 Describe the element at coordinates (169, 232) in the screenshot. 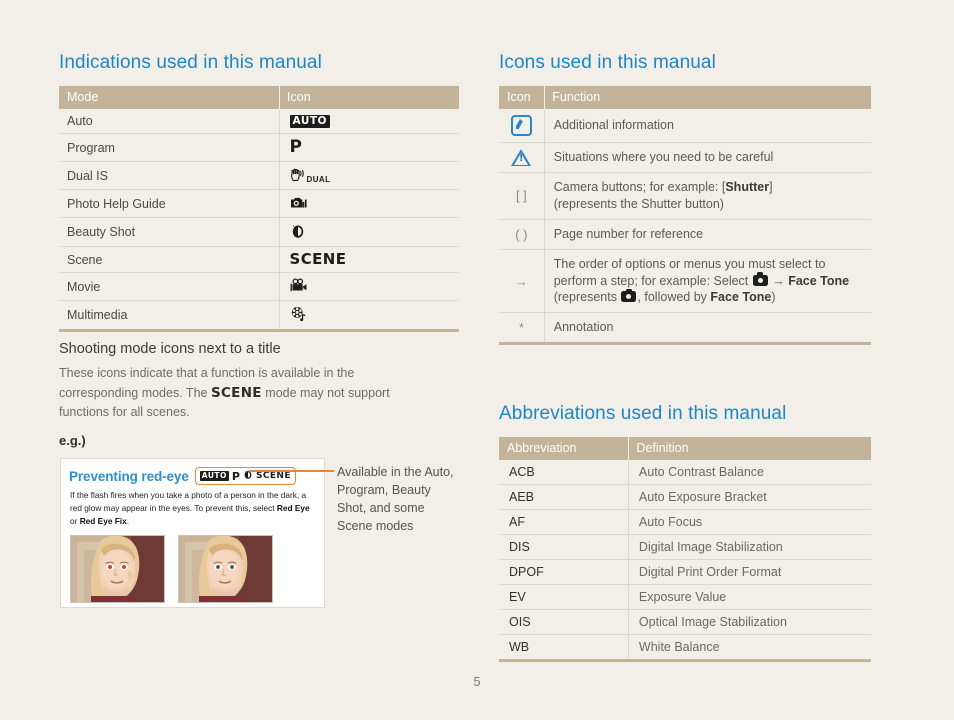

I see `mode-label-beauty-shot: Beauty Shot` at that location.